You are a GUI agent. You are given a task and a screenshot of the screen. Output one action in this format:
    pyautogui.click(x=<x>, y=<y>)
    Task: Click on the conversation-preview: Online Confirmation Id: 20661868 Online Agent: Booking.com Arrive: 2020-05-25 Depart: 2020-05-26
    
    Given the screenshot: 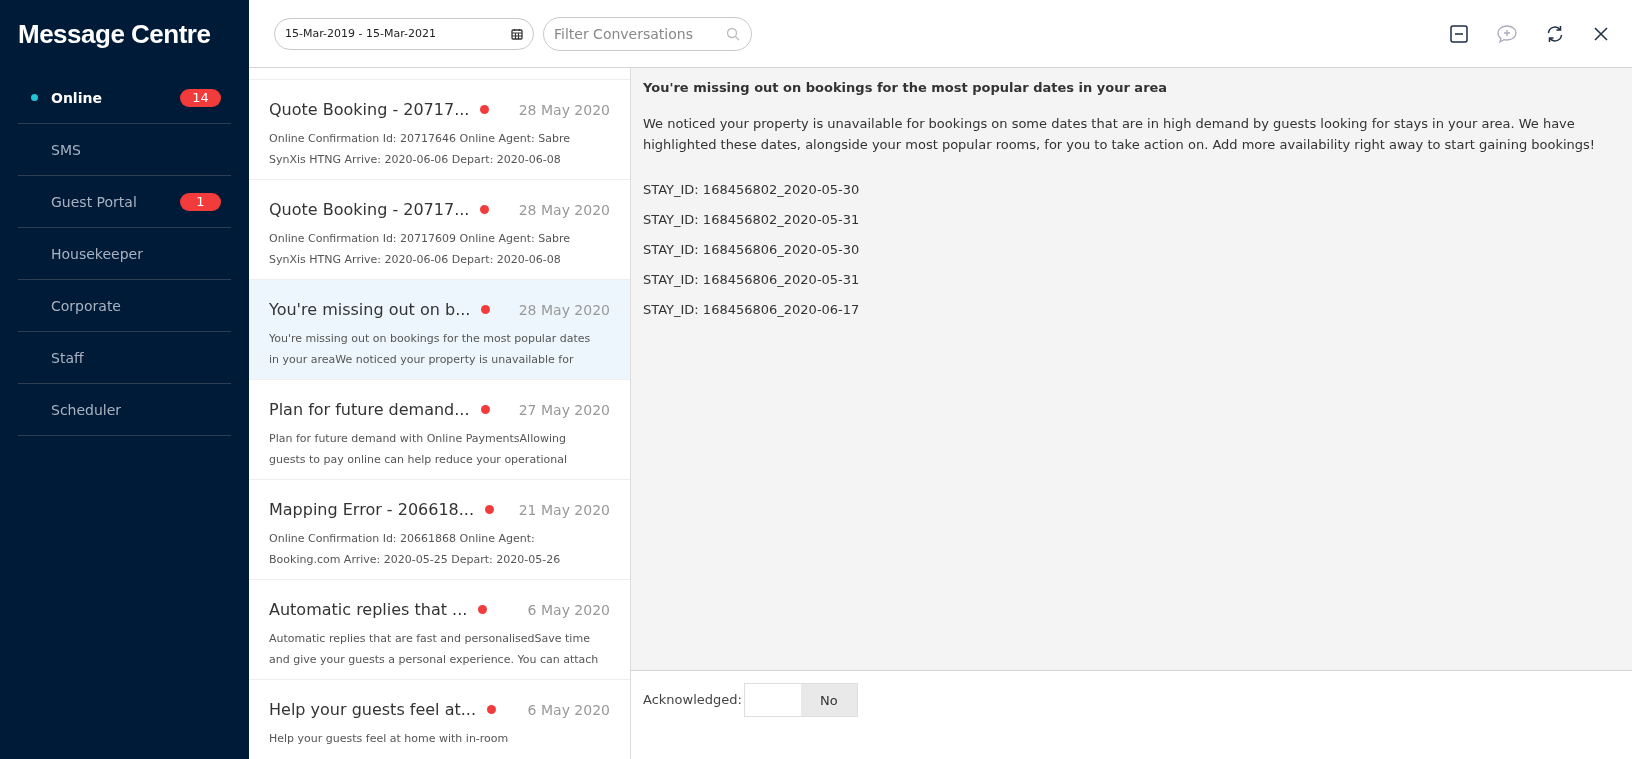 What is the action you would take?
    pyautogui.click(x=415, y=549)
    